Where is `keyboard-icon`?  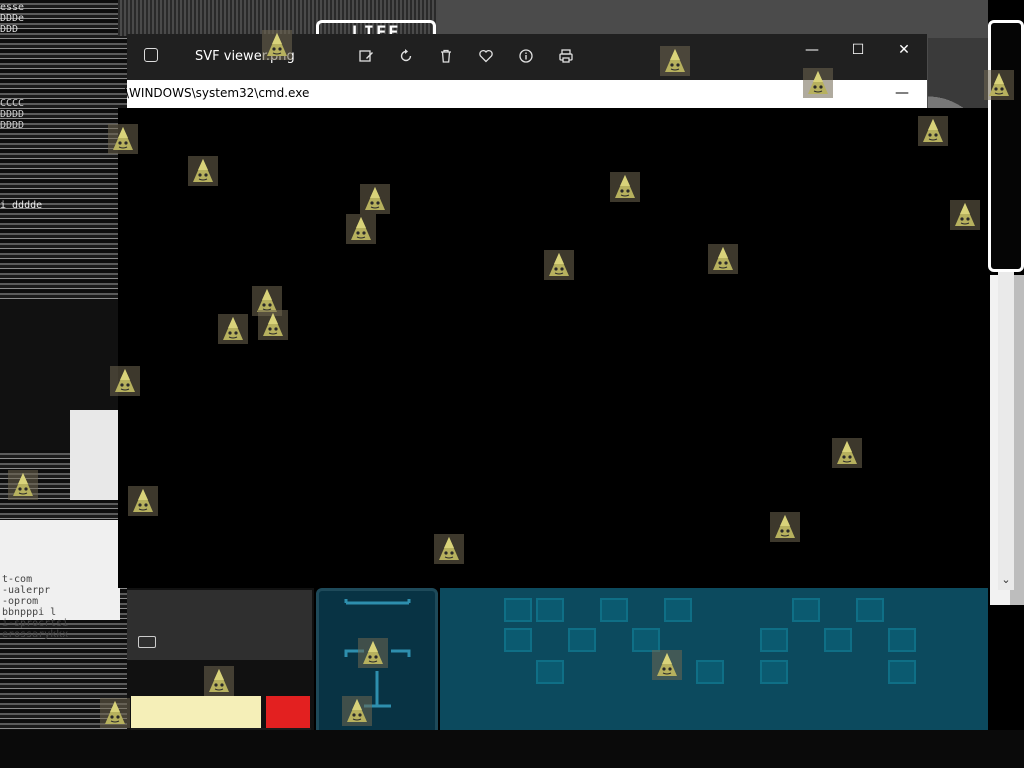
keyboard-icon is located at coordinates (147, 642).